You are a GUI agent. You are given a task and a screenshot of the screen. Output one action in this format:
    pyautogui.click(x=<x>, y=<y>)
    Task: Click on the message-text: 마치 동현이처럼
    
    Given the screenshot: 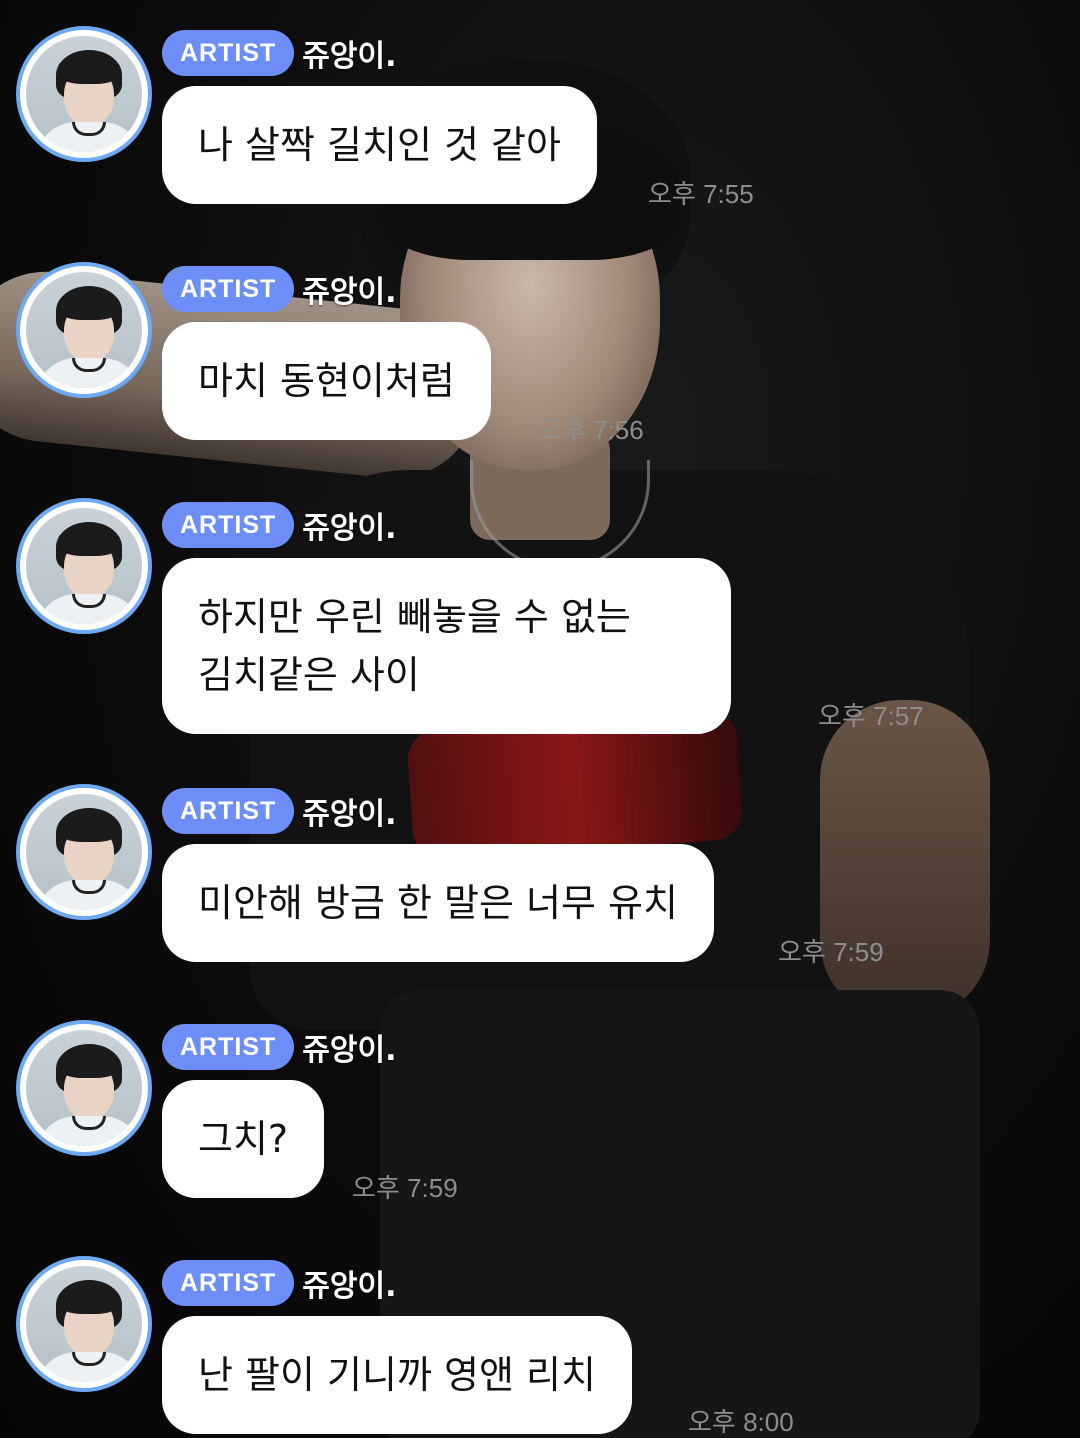 What is the action you would take?
    pyautogui.click(x=326, y=381)
    